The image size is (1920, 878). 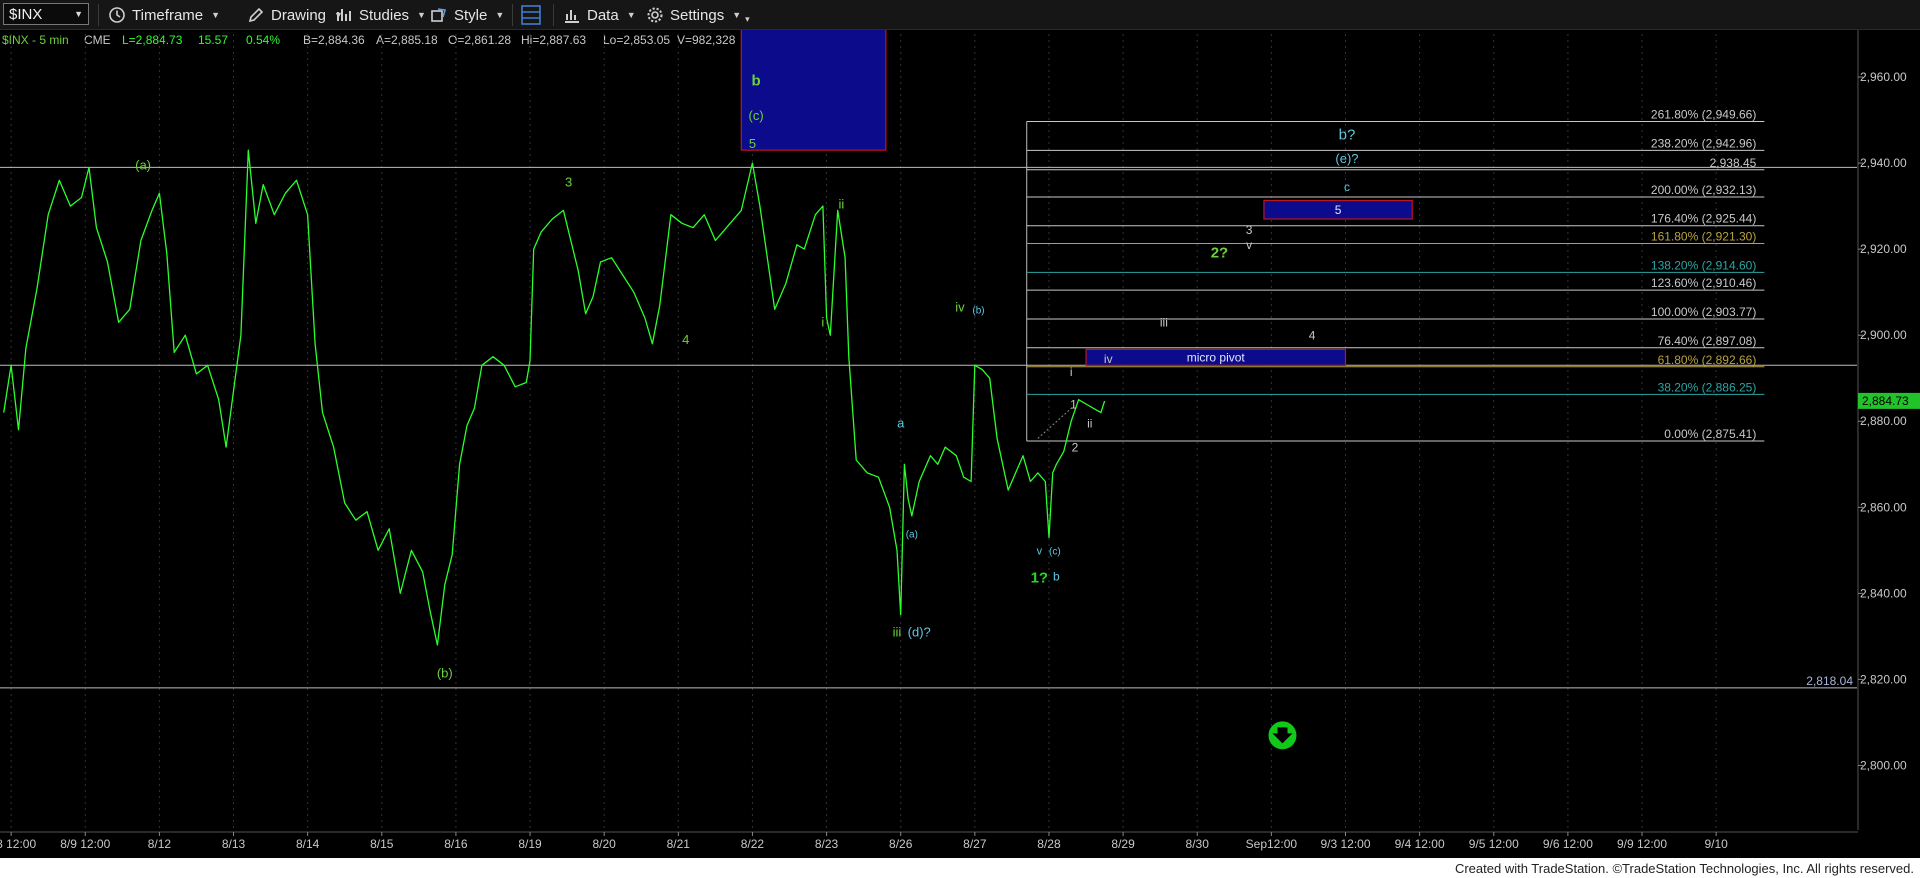 I want to click on fib-level-label: 61.80% (2,892.66), so click(x=1707, y=360).